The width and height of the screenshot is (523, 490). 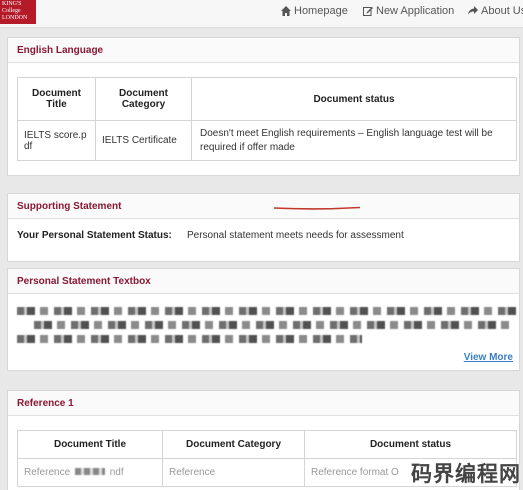 I want to click on view-more-link: View More, so click(x=488, y=357).